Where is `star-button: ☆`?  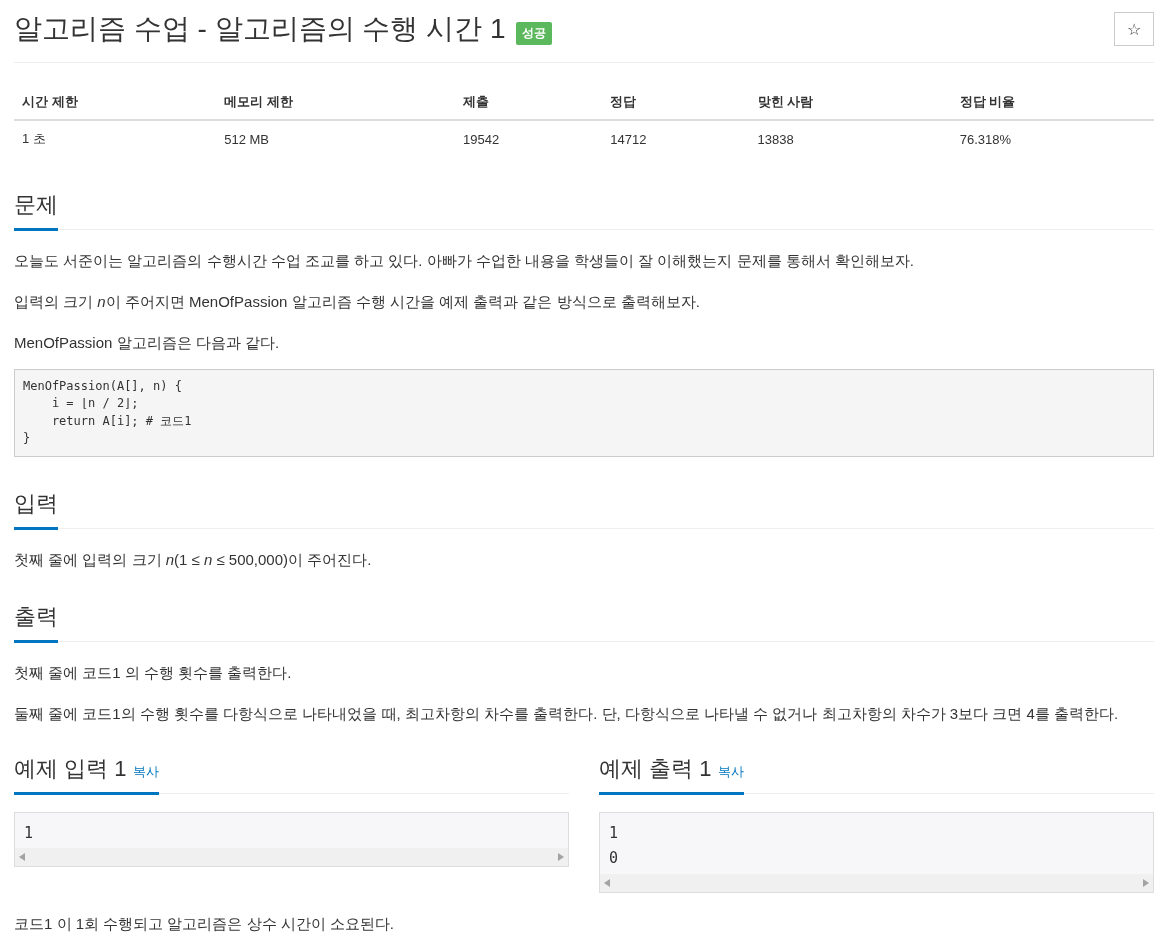 star-button: ☆ is located at coordinates (1134, 29).